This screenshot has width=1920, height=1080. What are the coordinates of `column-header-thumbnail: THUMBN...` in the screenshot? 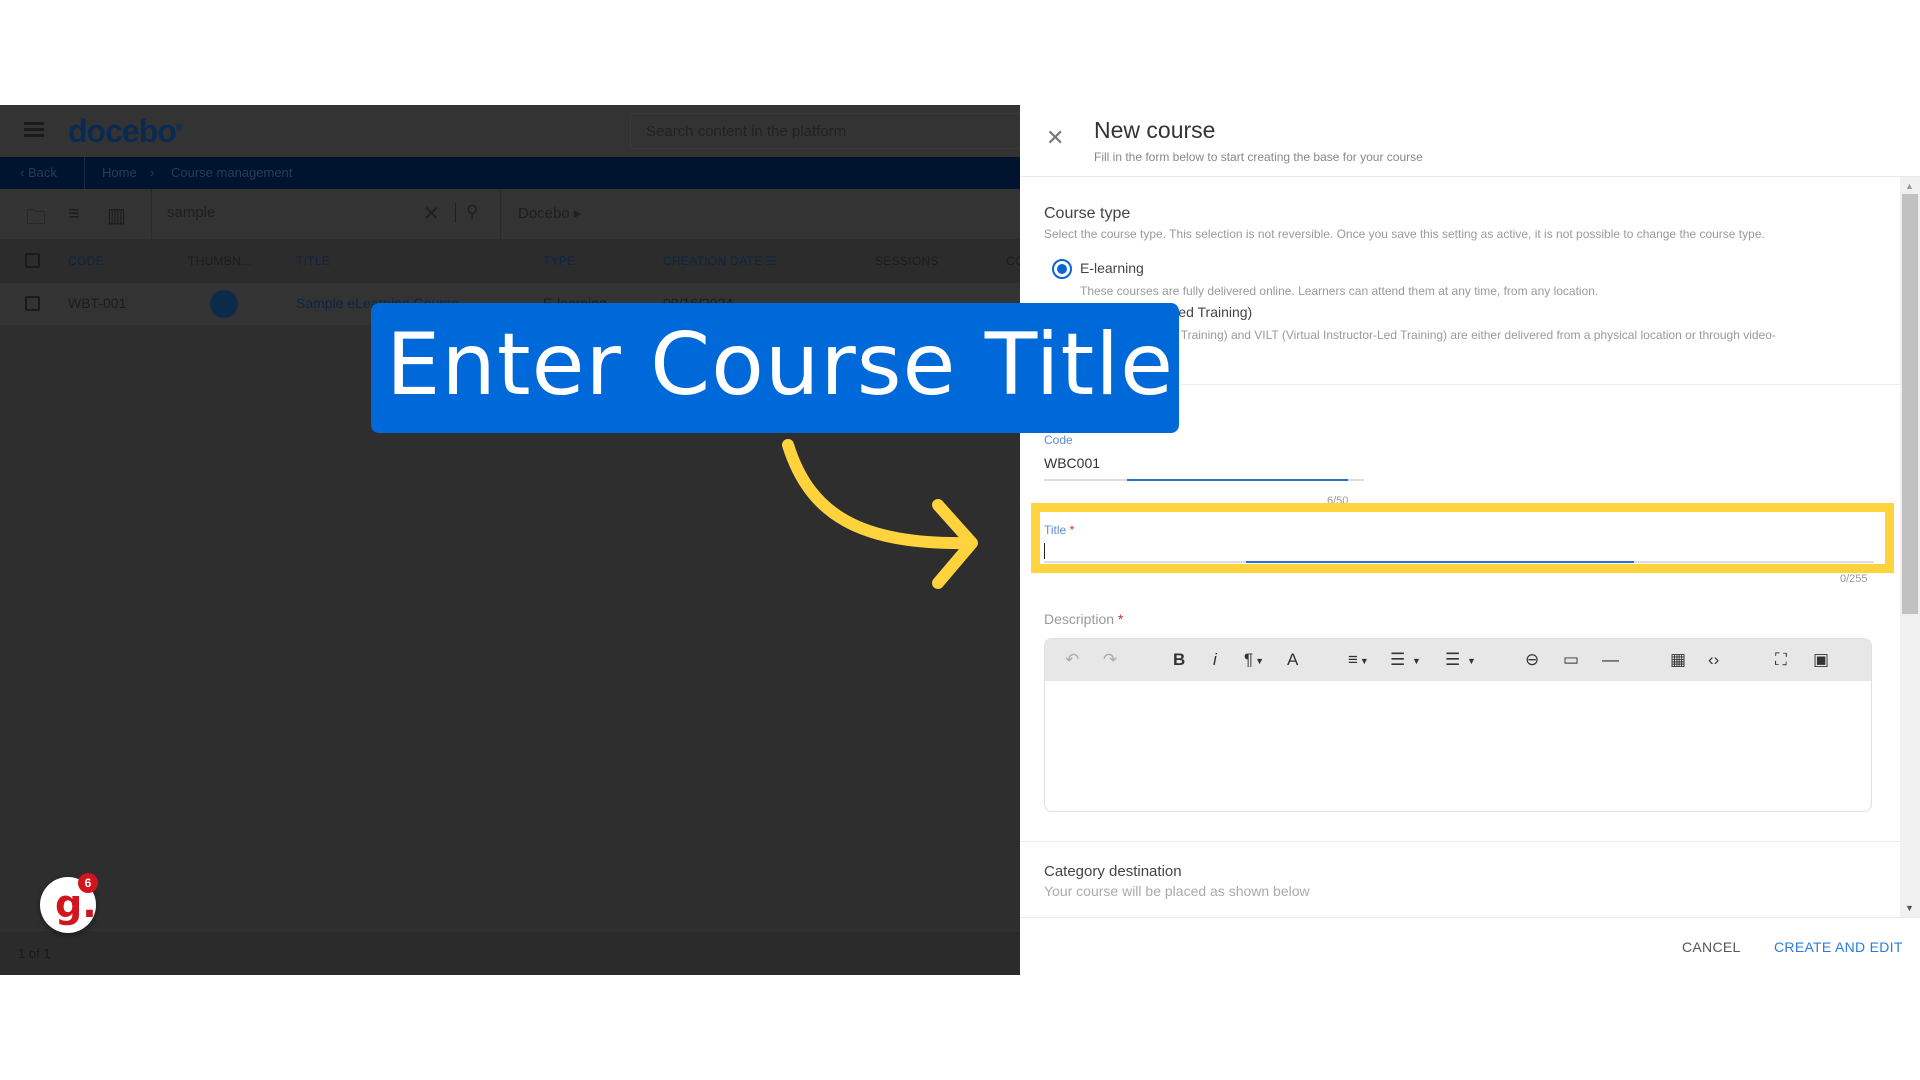 It's located at (220, 261).